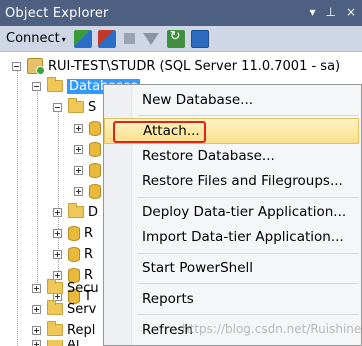  I want to click on menu-item-label: Reports, so click(168, 299).